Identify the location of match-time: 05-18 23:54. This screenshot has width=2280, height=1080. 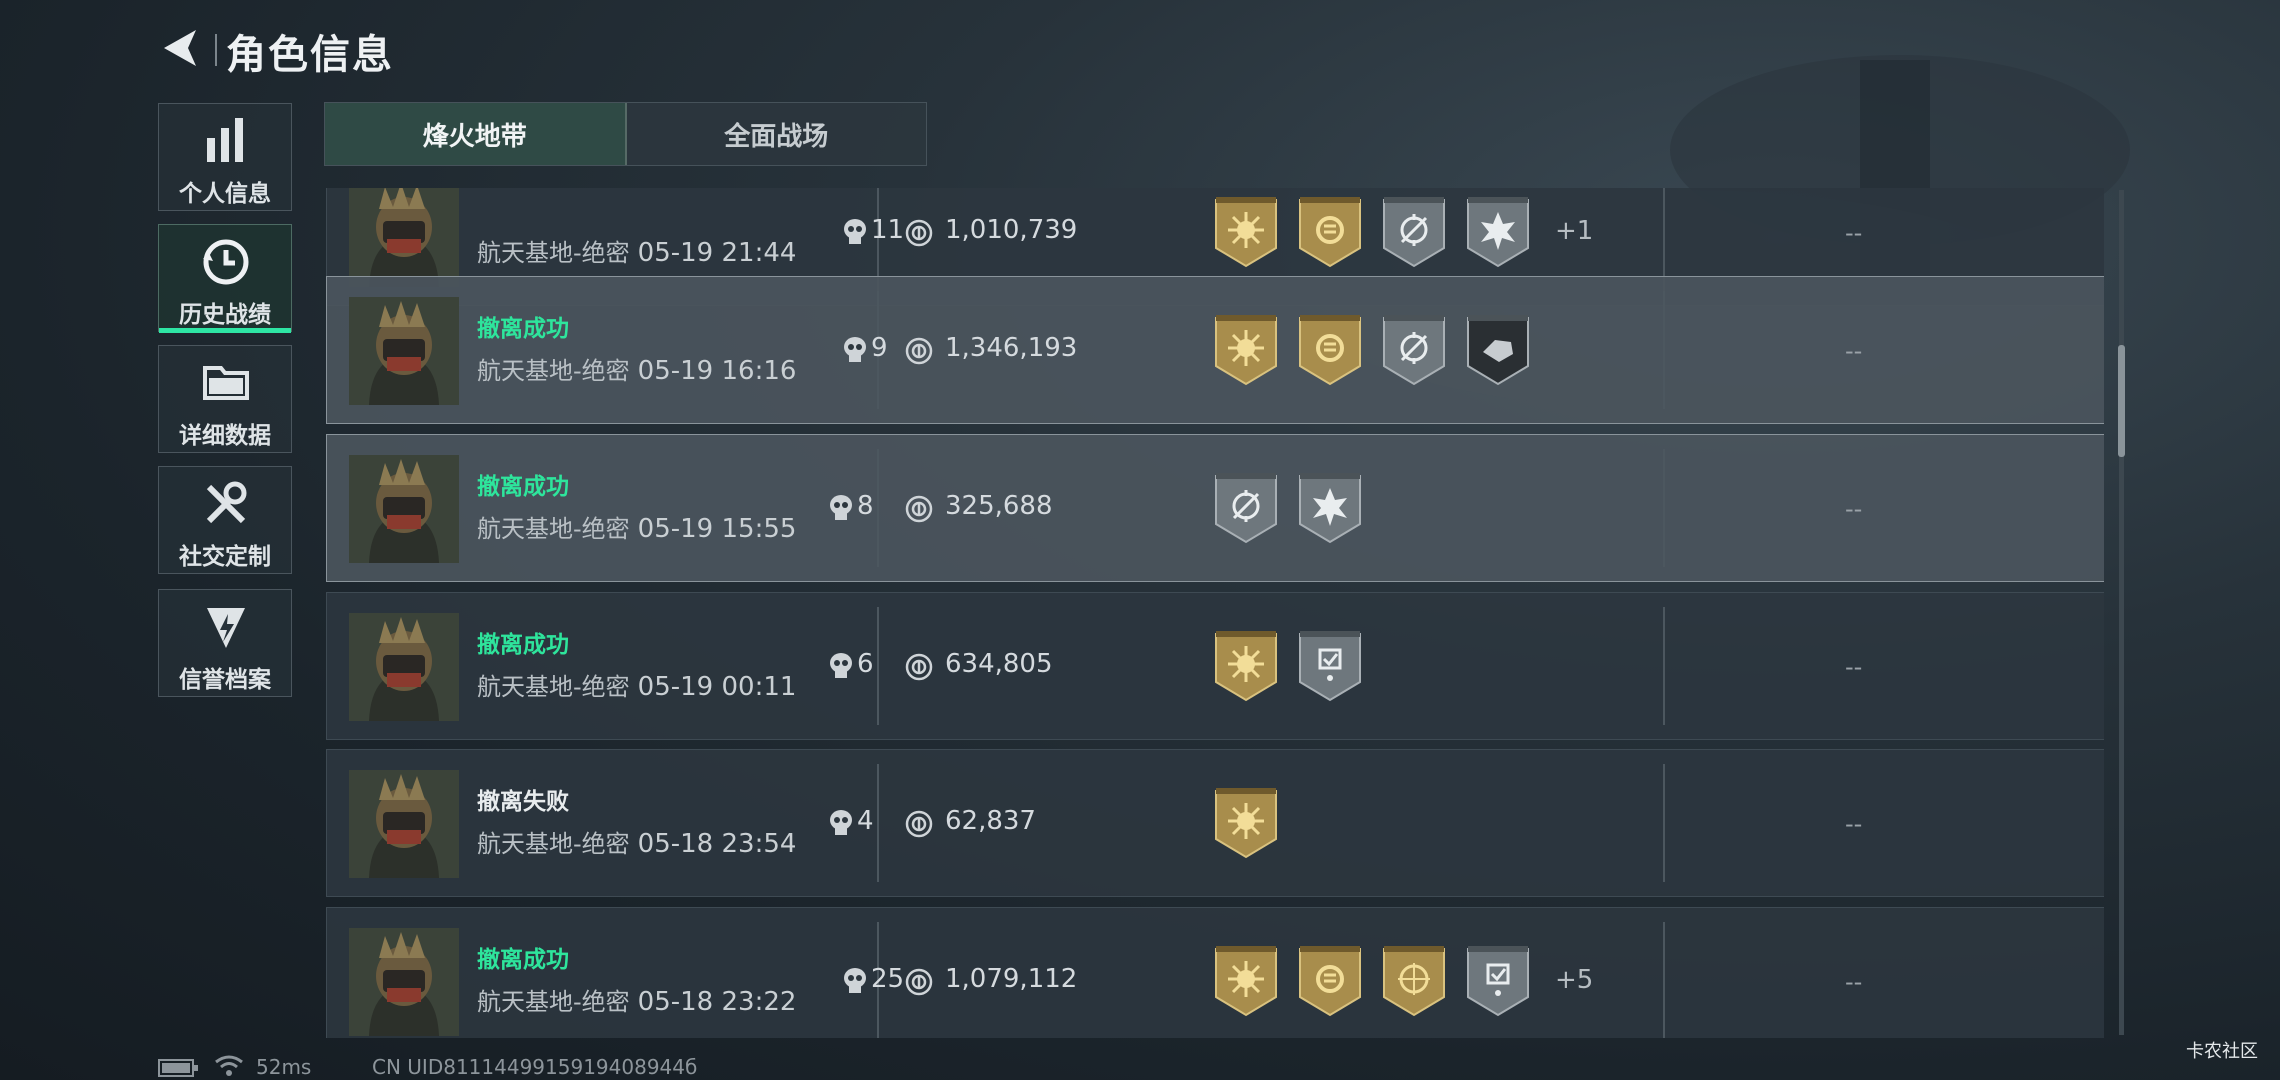
(717, 844).